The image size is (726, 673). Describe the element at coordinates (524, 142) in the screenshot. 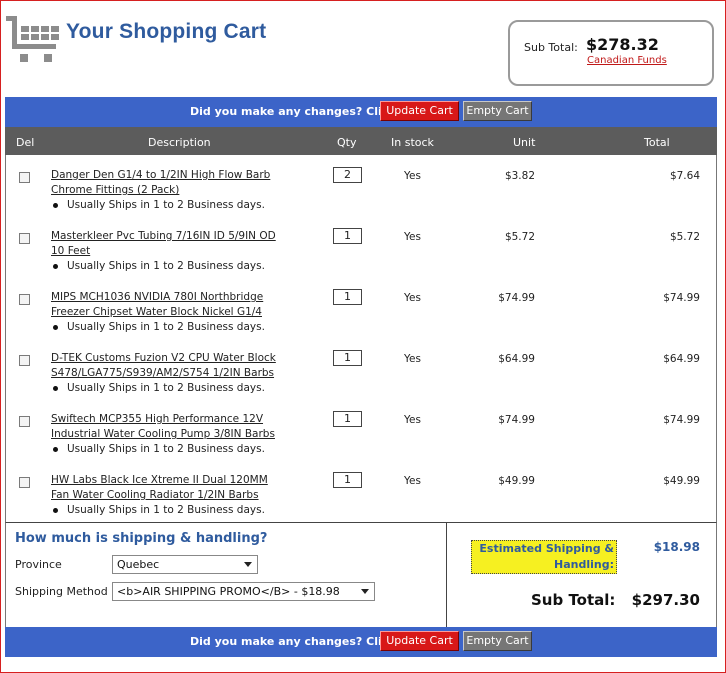

I see `header-unit: Unit` at that location.